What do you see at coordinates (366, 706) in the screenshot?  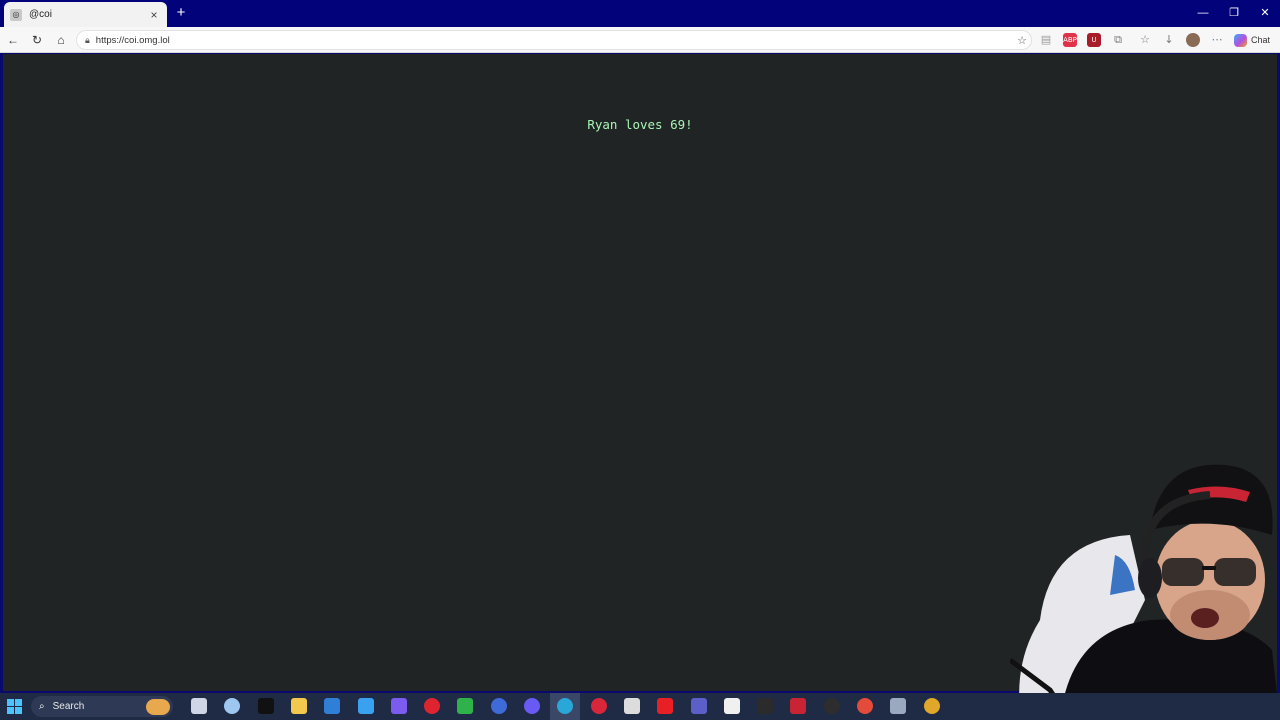 I see `store-icon` at bounding box center [366, 706].